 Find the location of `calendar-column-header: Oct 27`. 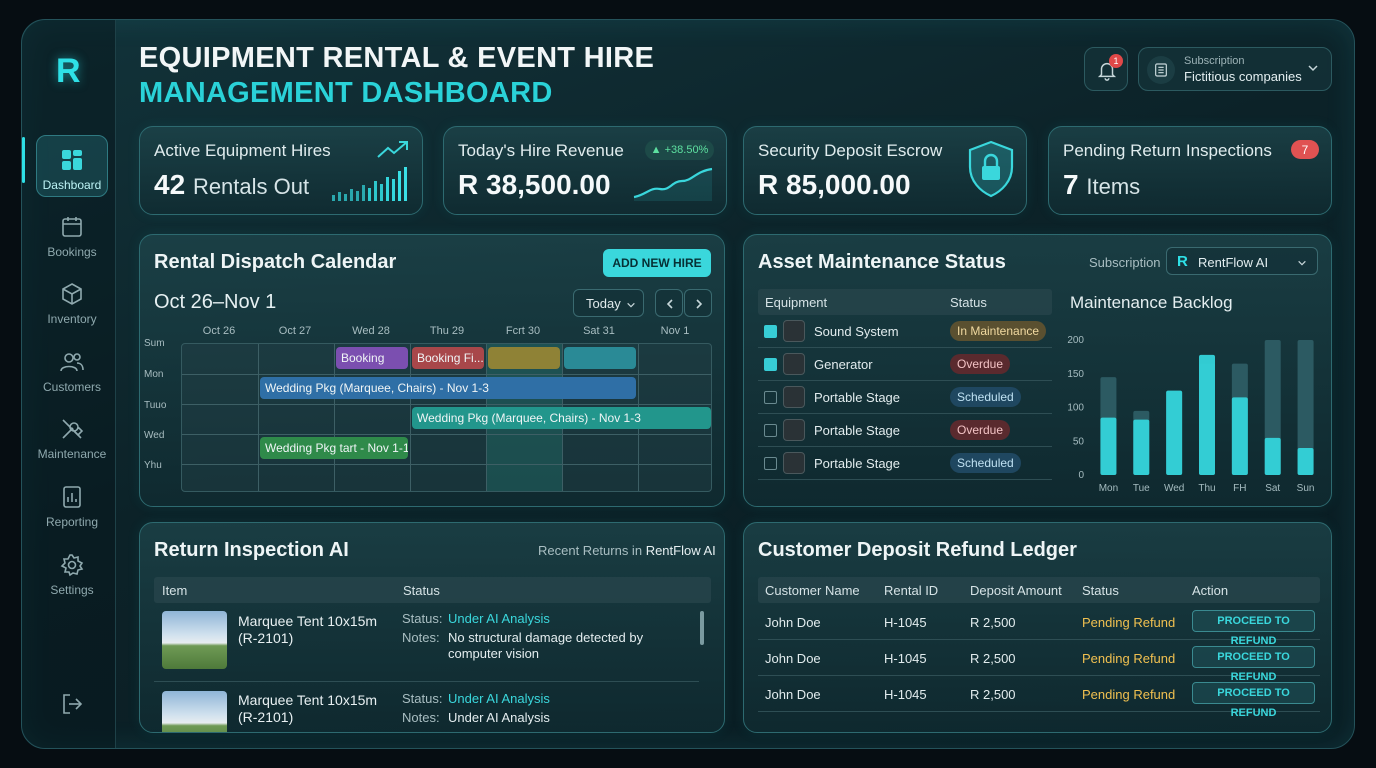

calendar-column-header: Oct 27 is located at coordinates (295, 331).